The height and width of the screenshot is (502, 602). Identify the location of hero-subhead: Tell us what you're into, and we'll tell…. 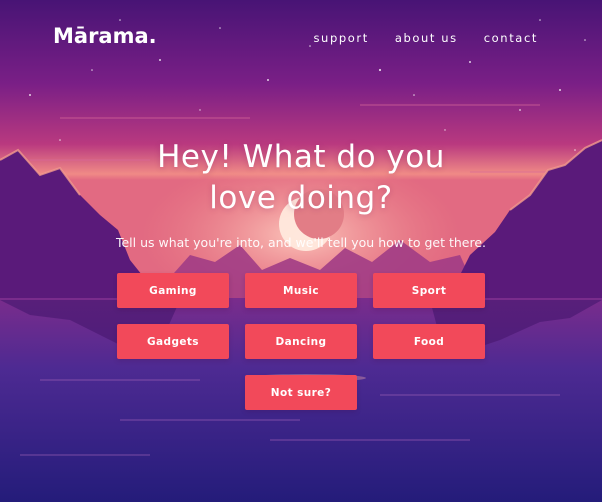
(301, 242).